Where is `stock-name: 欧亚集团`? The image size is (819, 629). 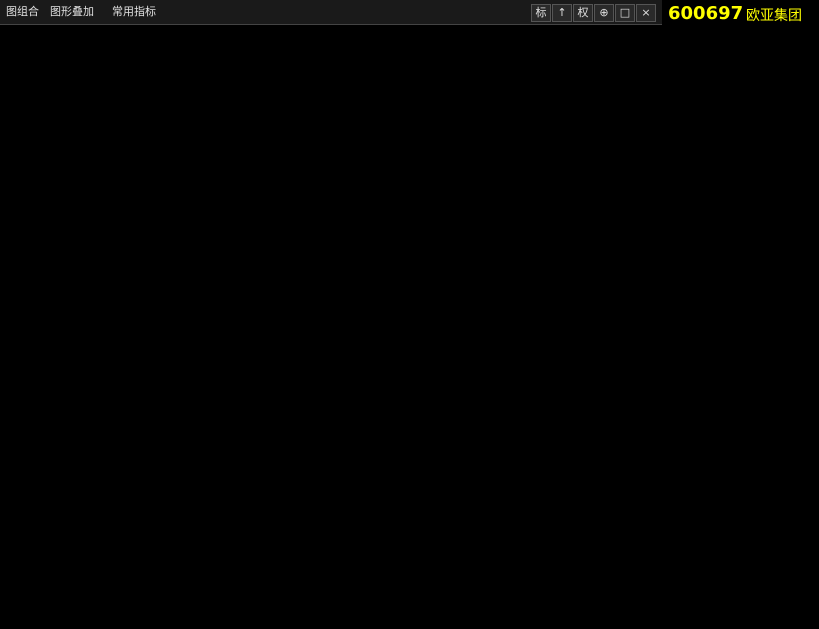
stock-name: 欧亚集团 is located at coordinates (774, 16).